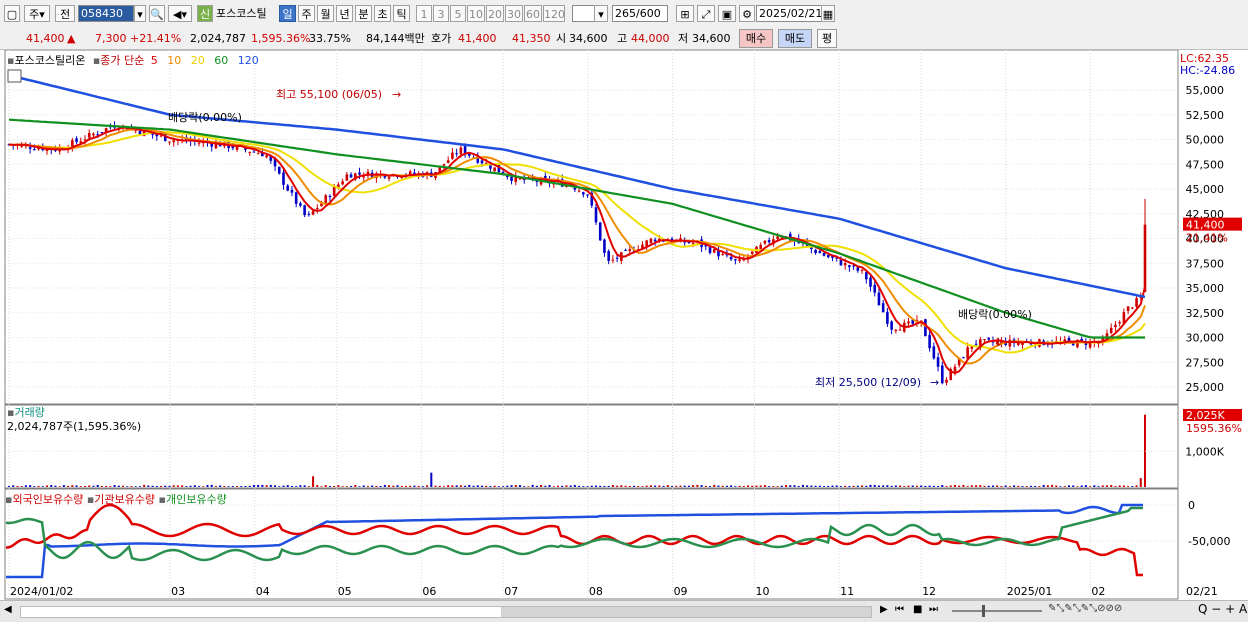 This screenshot has width=1248, height=622. What do you see at coordinates (533, 13) in the screenshot?
I see `interval-button: 60` at bounding box center [533, 13].